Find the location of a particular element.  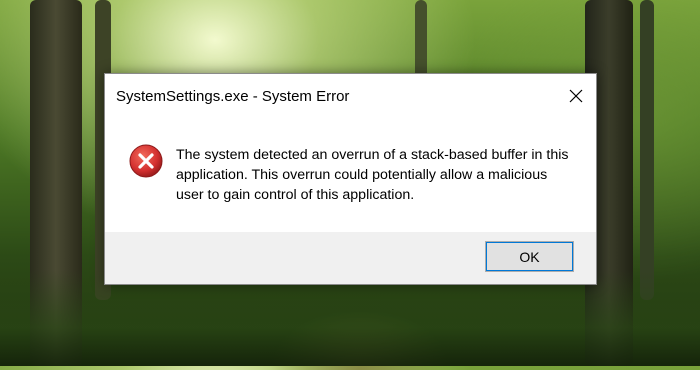

dialog-footer: OK is located at coordinates (350, 258).